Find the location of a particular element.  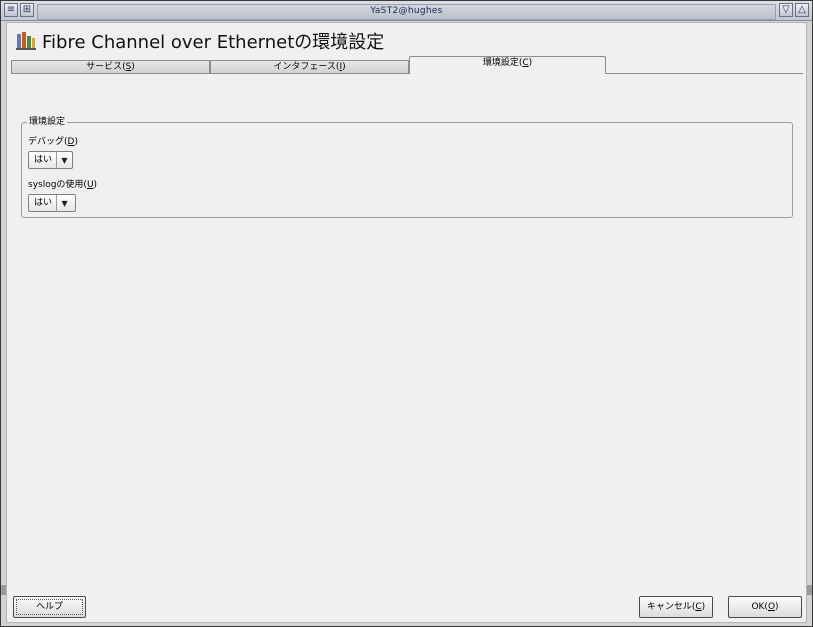

tab-interfaces-label: インタフェース( is located at coordinates (306, 67).